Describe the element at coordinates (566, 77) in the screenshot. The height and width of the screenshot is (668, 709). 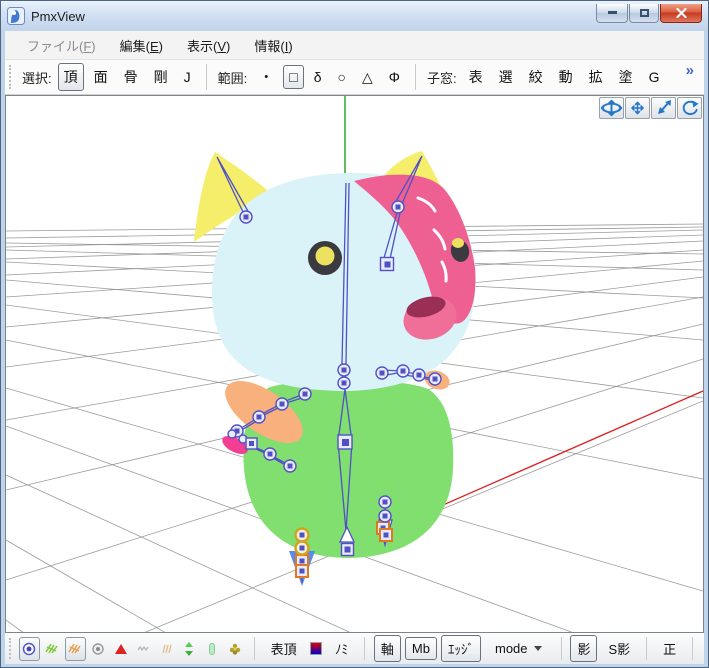
I see `subwin-motion-button: 動` at that location.